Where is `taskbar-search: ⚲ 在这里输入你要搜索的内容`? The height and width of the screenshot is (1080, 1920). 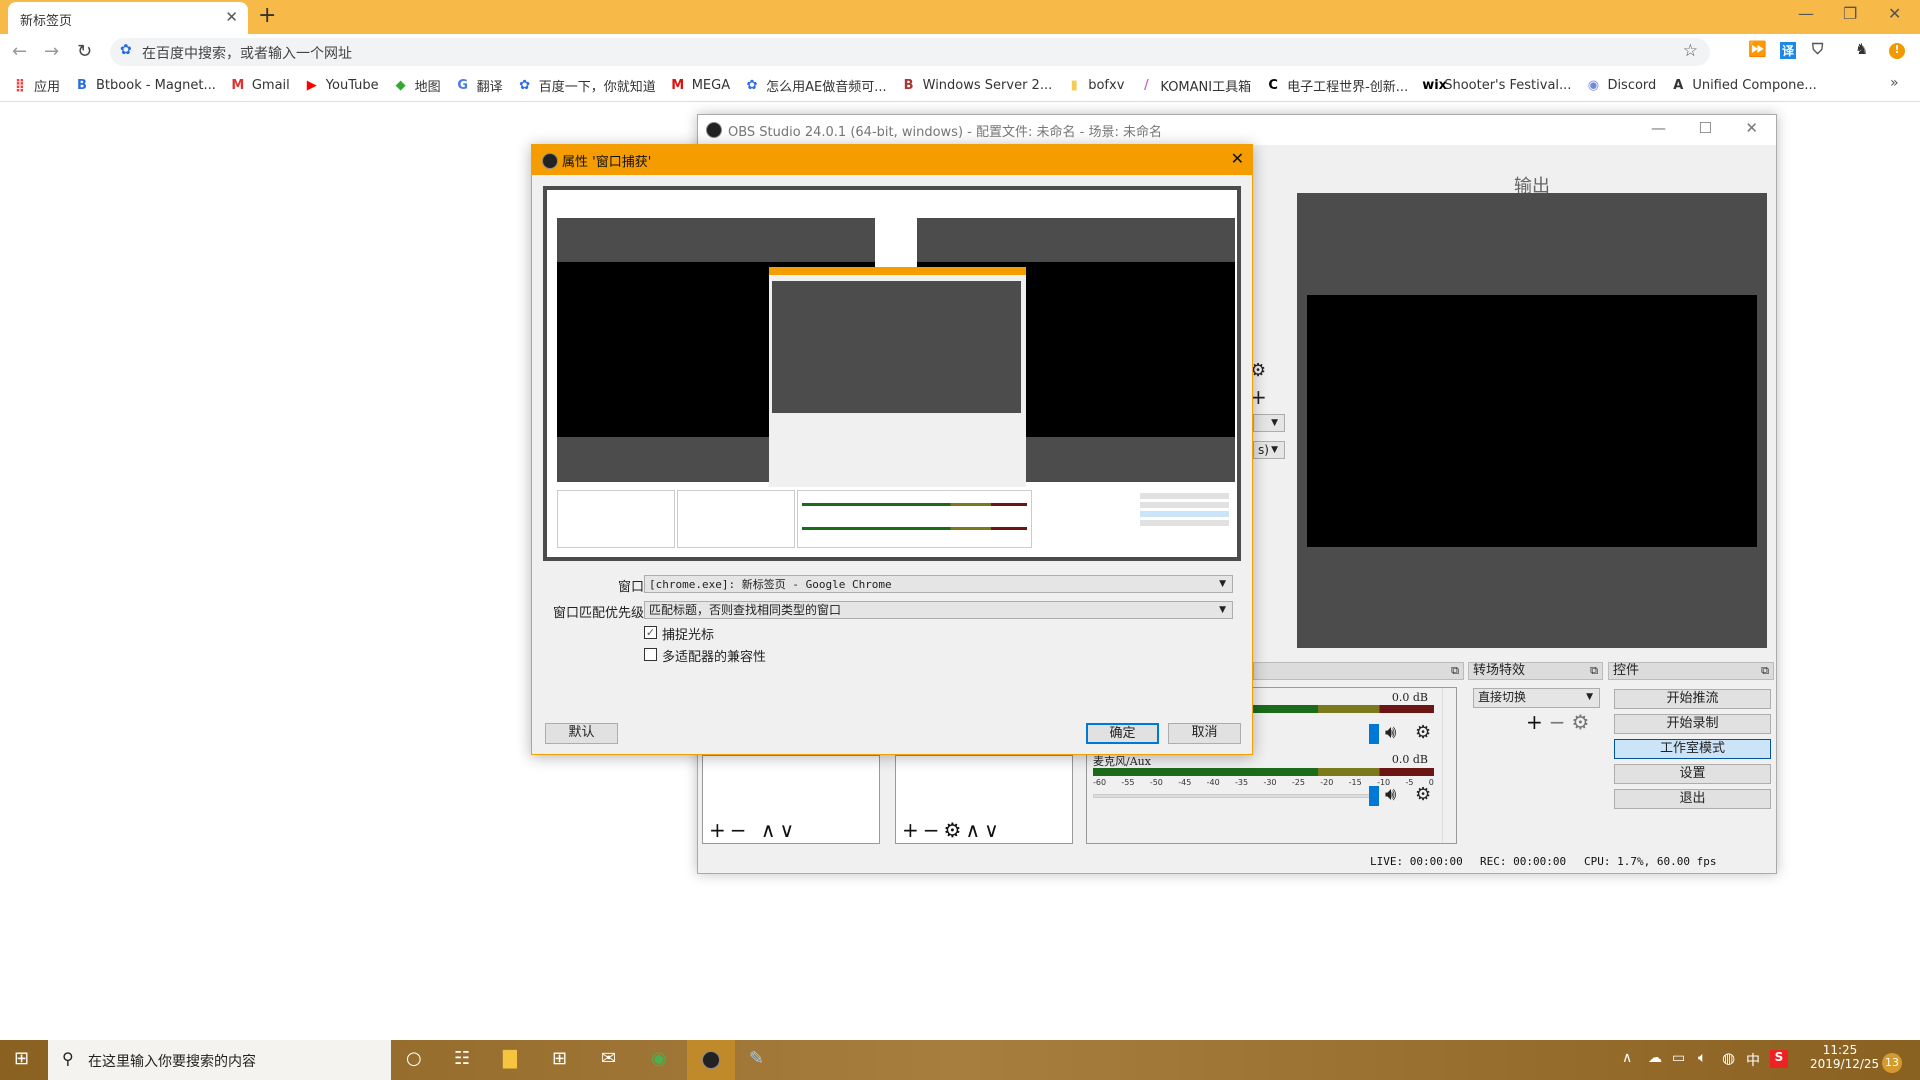
taskbar-search: ⚲ 在这里输入你要搜索的内容 is located at coordinates (219, 1060).